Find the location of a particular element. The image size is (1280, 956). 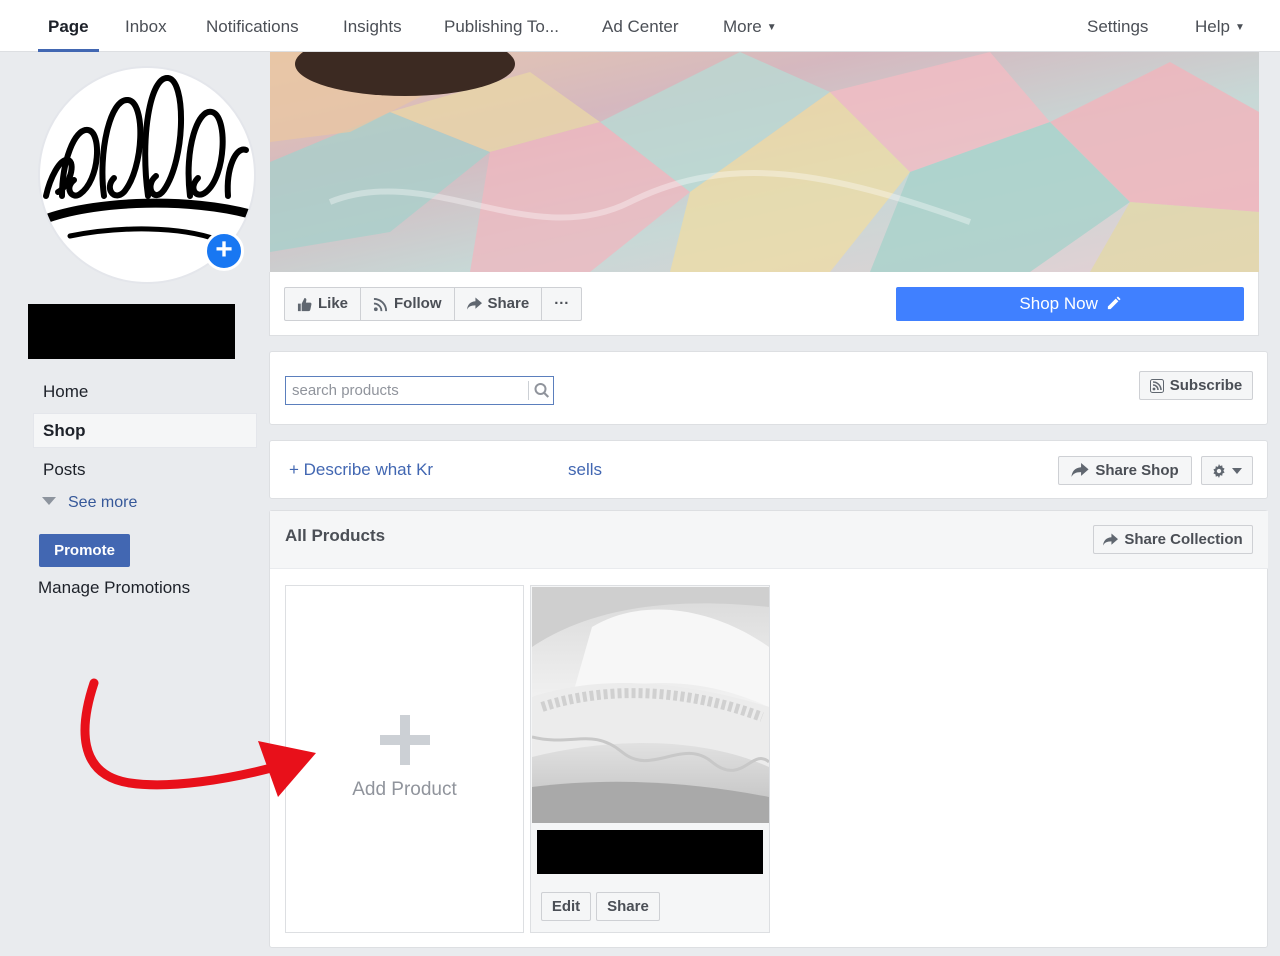

subscribe-button: Subscribe is located at coordinates (1196, 385).